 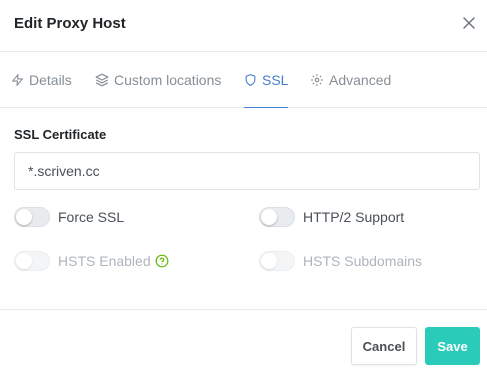 I want to click on tab-advanced: Advanced, so click(x=350, y=80).